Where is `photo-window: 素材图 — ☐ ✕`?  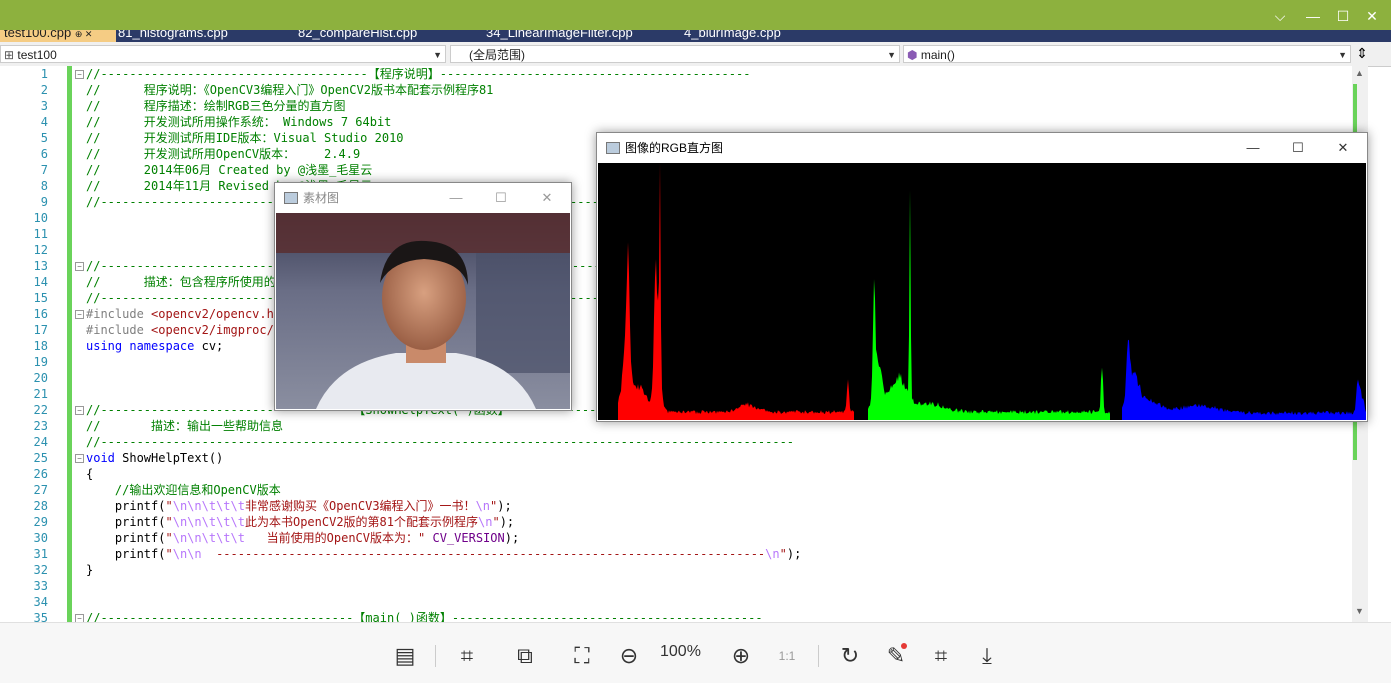 photo-window: 素材图 — ☐ ✕ is located at coordinates (423, 296).